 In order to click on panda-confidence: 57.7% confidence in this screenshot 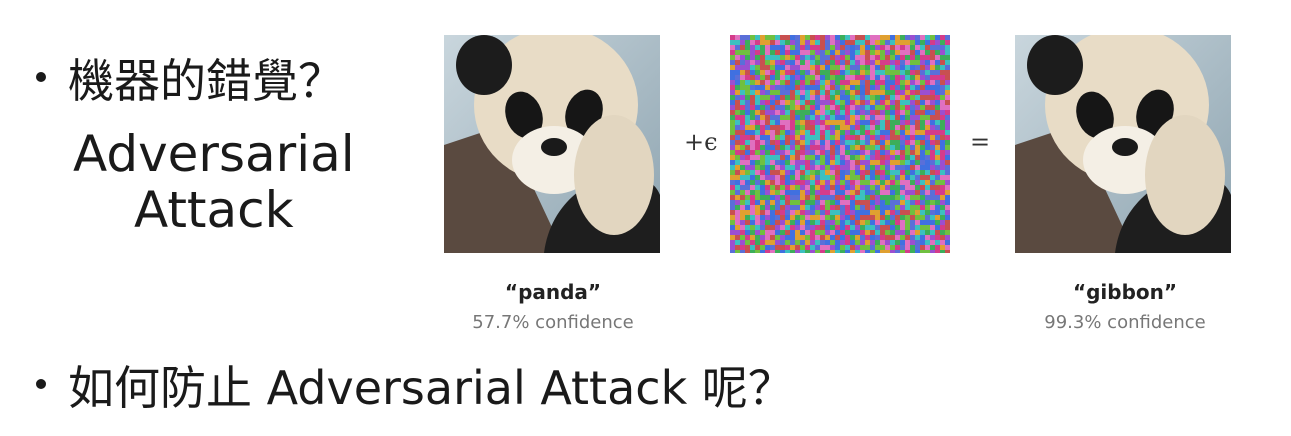, I will do `click(553, 322)`.